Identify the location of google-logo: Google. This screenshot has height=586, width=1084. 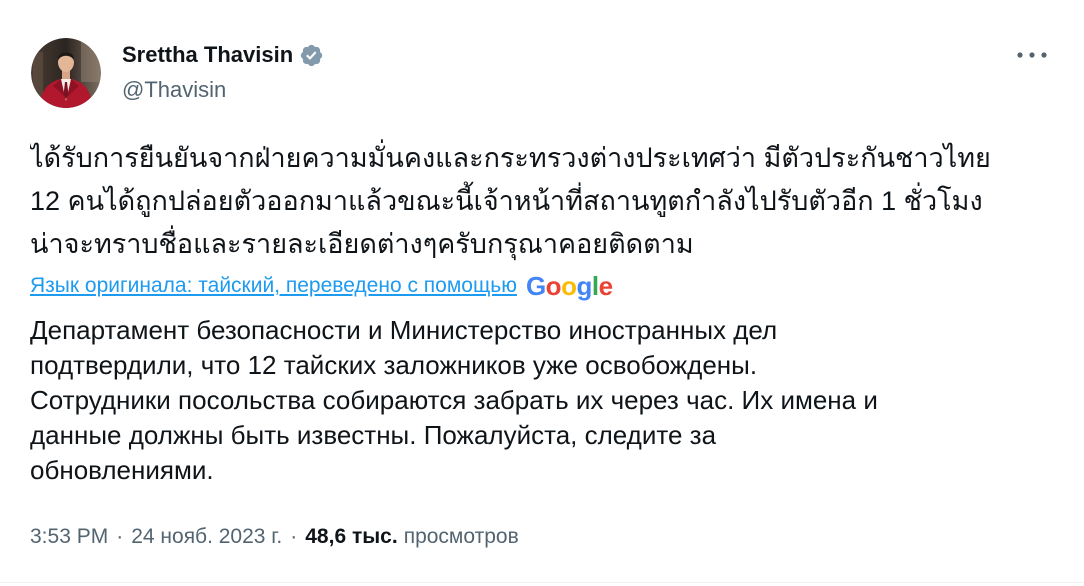
(569, 286).